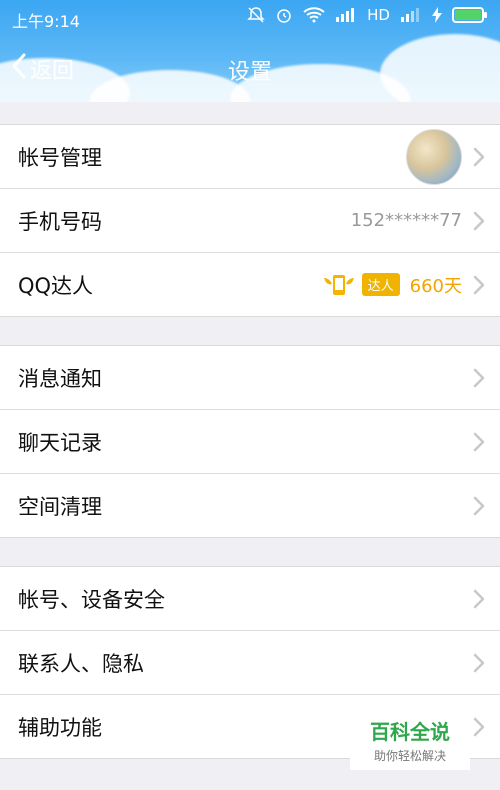 The width and height of the screenshot is (500, 790). Describe the element at coordinates (380, 284) in the screenshot. I see `badge-label: 达人` at that location.